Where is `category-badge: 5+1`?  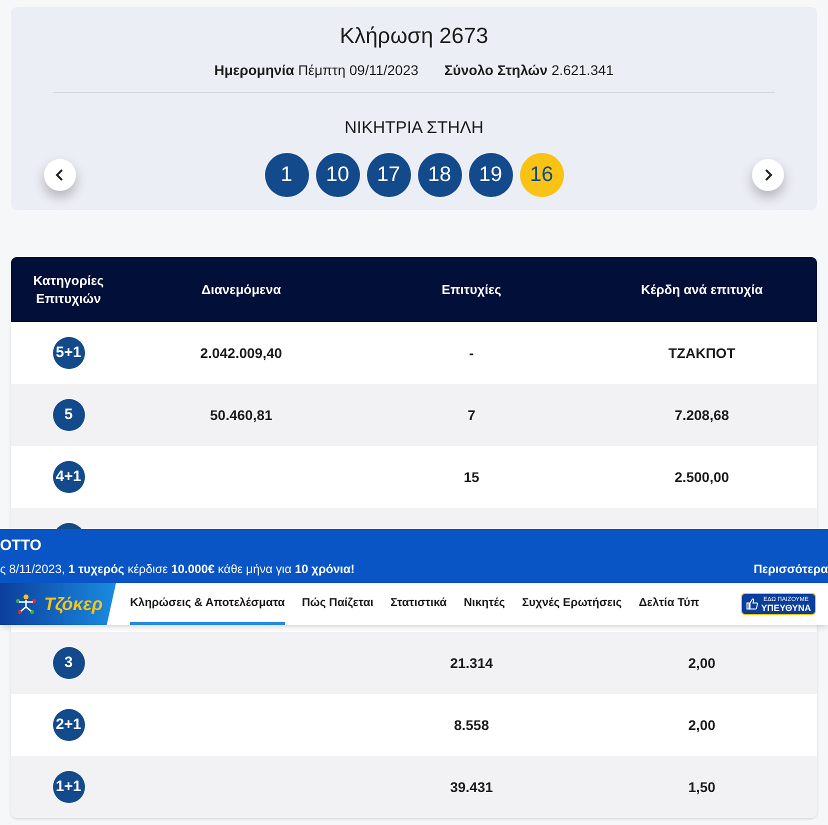
category-badge: 5+1 is located at coordinates (68, 353).